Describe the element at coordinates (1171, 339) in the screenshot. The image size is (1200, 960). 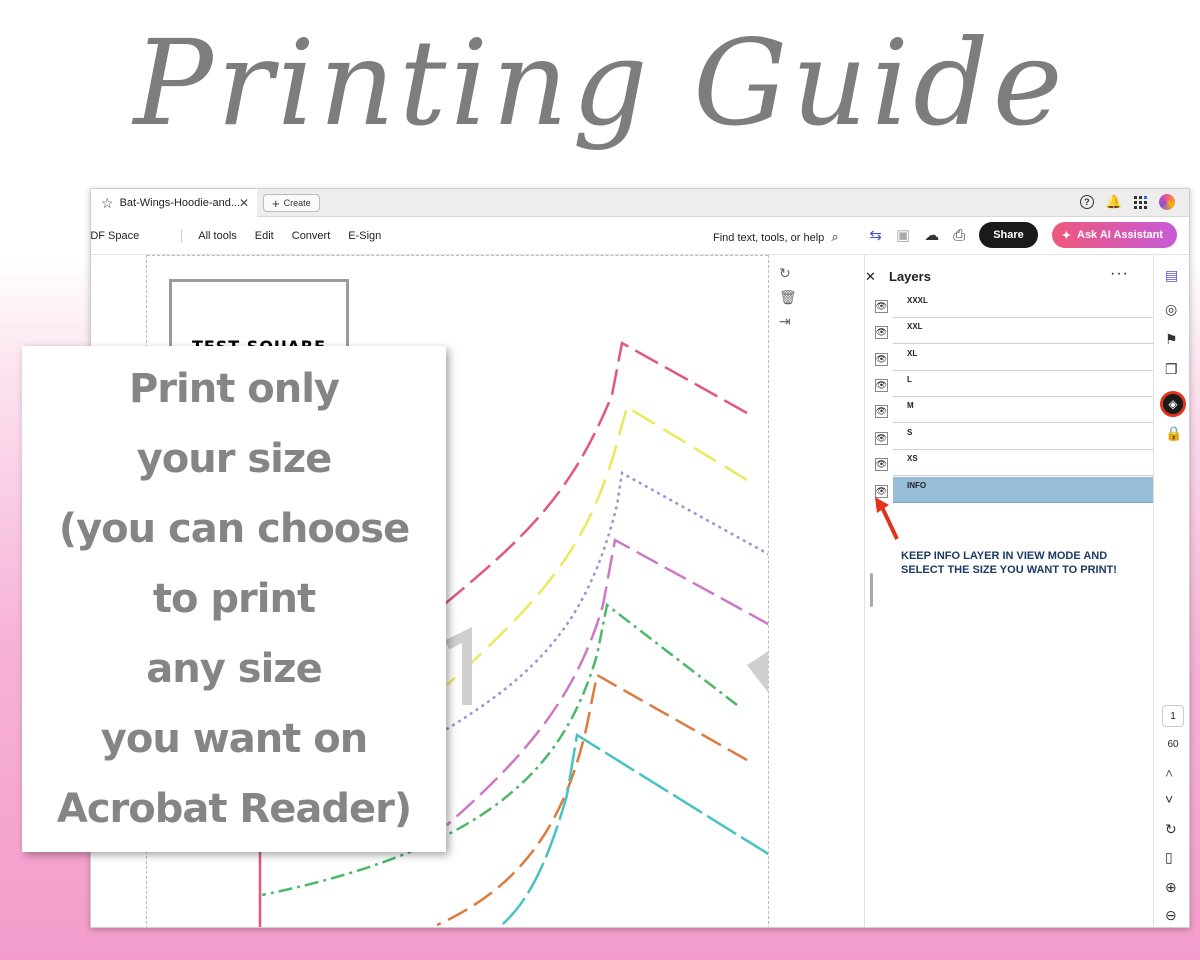
I see `bookmark-icon: ⚑` at that location.